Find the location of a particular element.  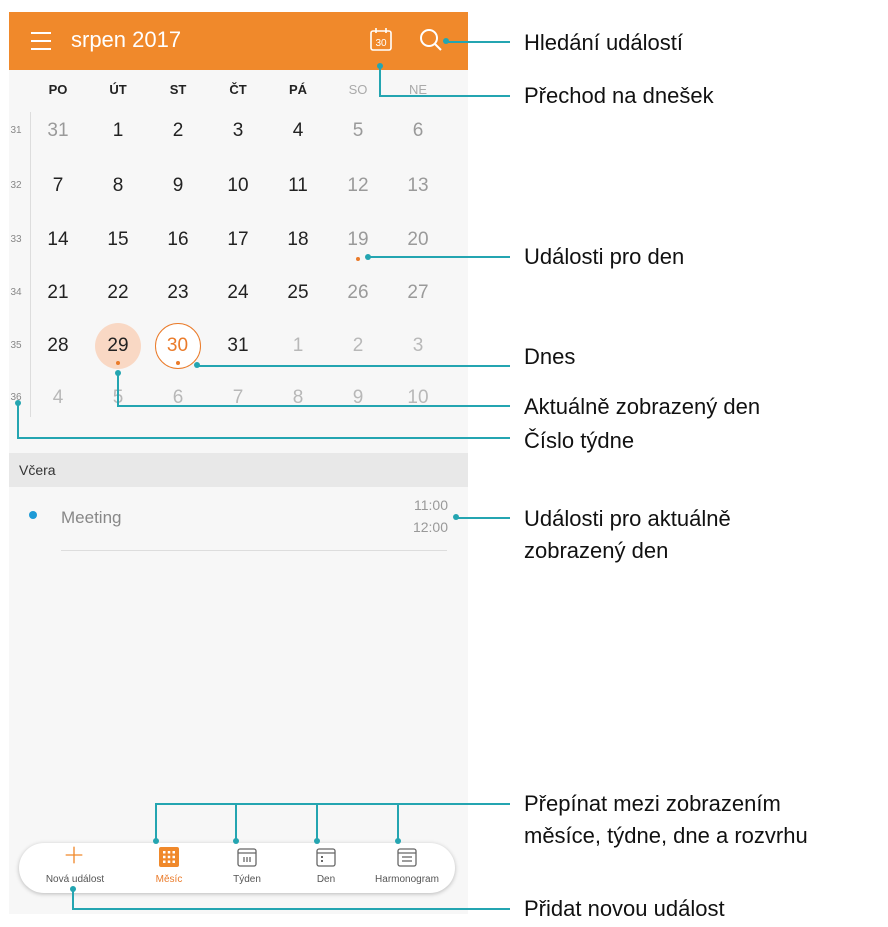

callout-events-current-1: Události pro aktuálně is located at coordinates (627, 518).